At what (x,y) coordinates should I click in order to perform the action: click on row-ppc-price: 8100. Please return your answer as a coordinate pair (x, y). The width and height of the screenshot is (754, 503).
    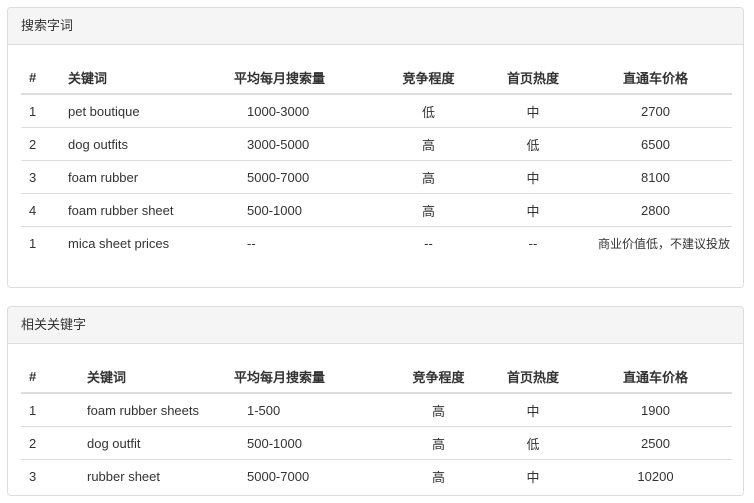
    Looking at the image, I should click on (655, 177).